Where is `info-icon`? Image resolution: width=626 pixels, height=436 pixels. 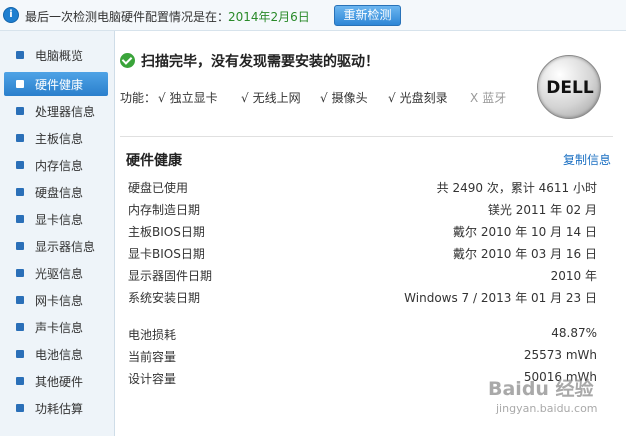 info-icon is located at coordinates (11, 15).